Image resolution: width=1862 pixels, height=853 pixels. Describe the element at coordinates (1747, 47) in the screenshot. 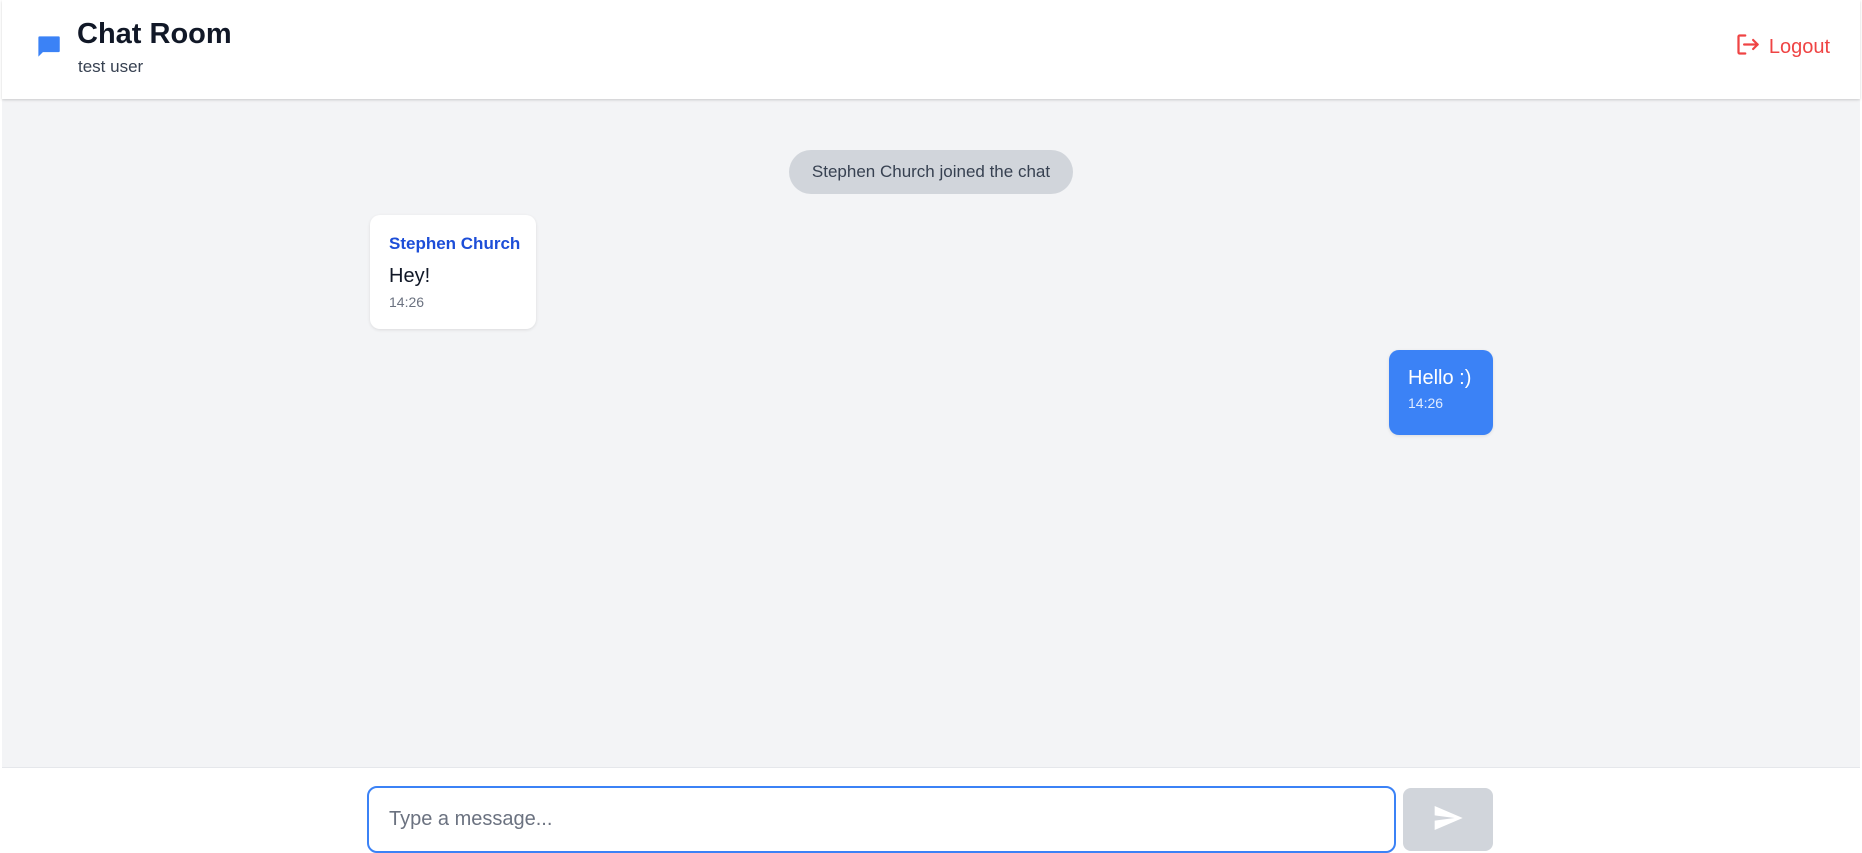

I see `logout-icon` at that location.